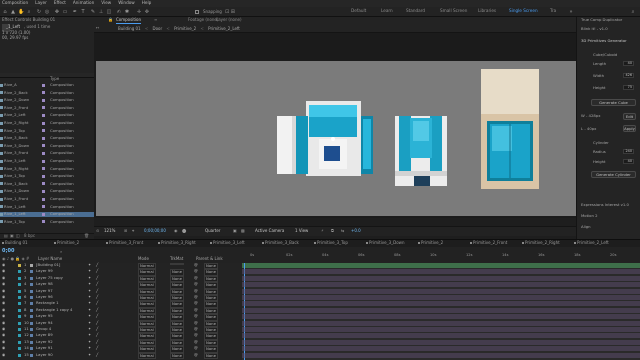 The height and width of the screenshot is (360, 640). Describe the element at coordinates (633, 12) in the screenshot. I see `search-help-icon: ⌕` at that location.